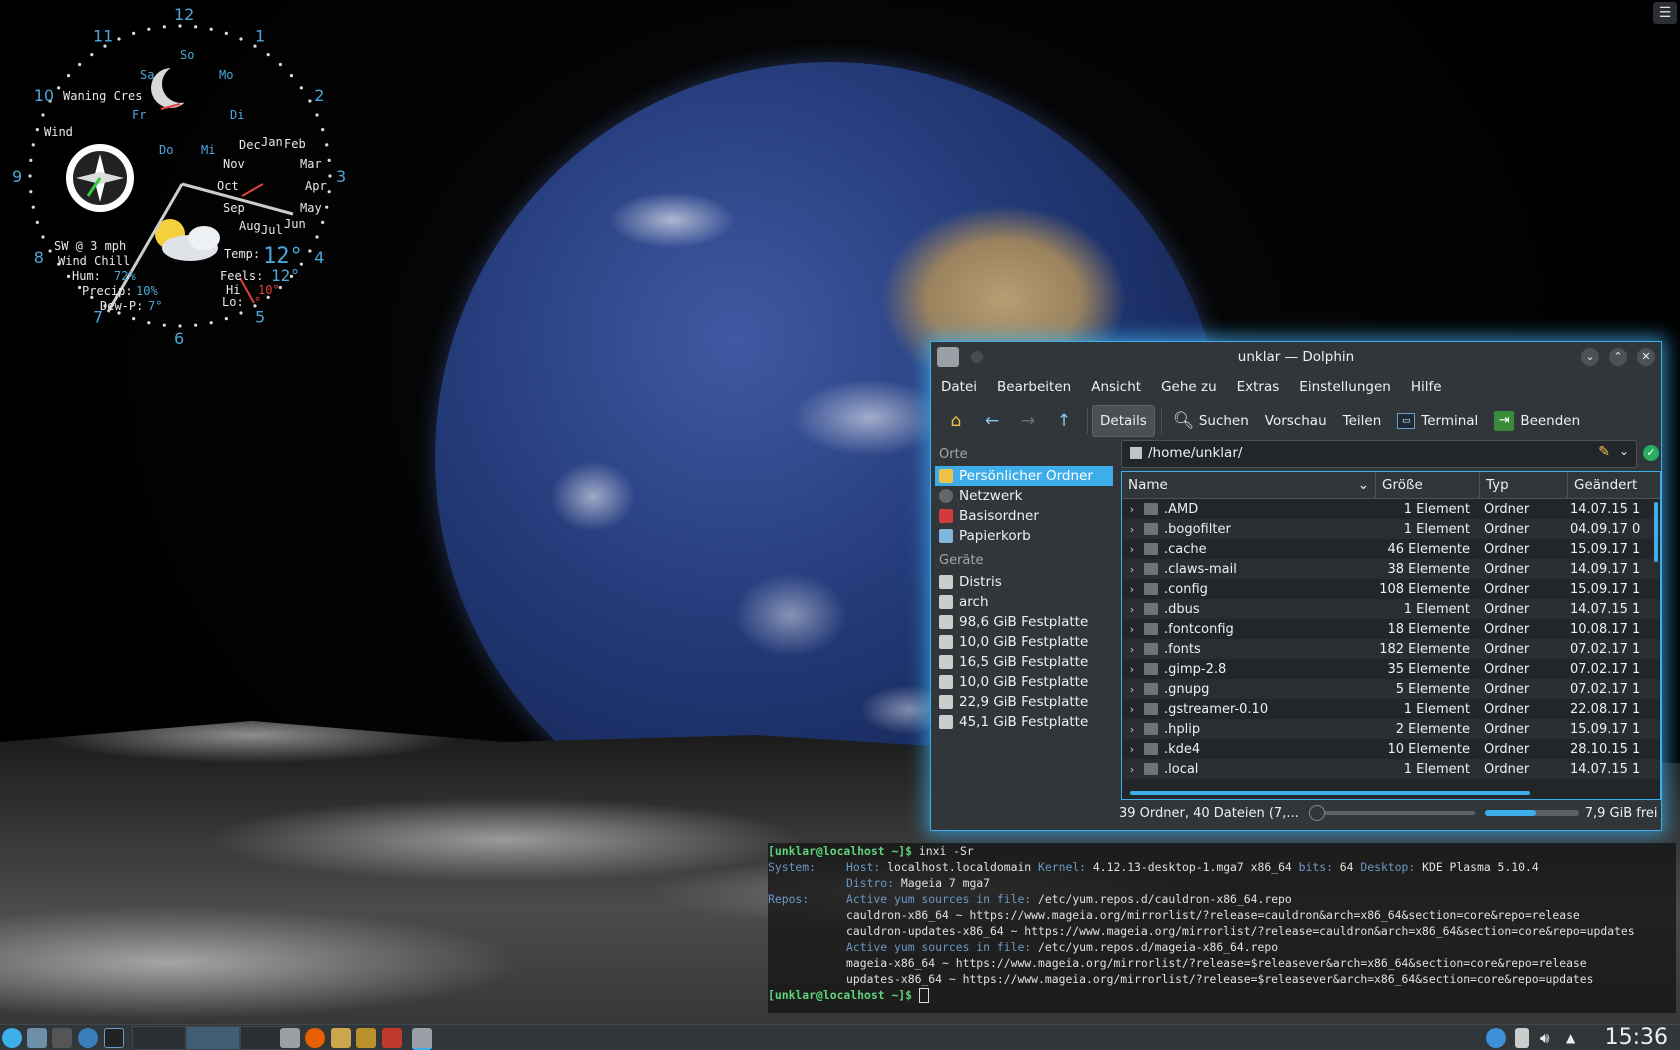 This screenshot has height=1050, width=1680. Describe the element at coordinates (12, 1038) in the screenshot. I see `application-launcher-icon` at that location.